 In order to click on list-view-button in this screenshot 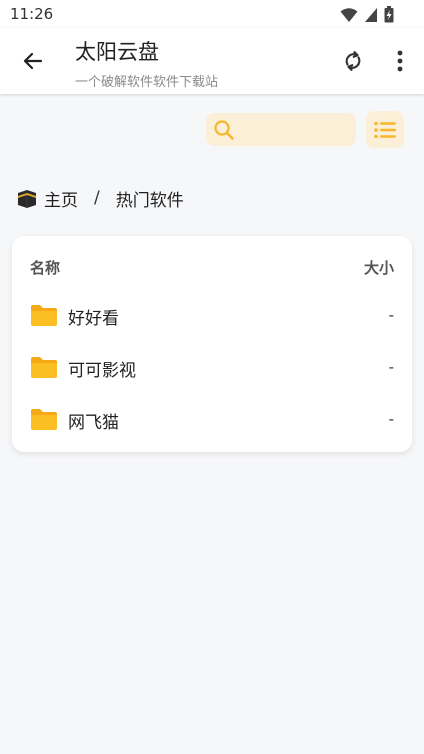, I will do `click(385, 129)`.